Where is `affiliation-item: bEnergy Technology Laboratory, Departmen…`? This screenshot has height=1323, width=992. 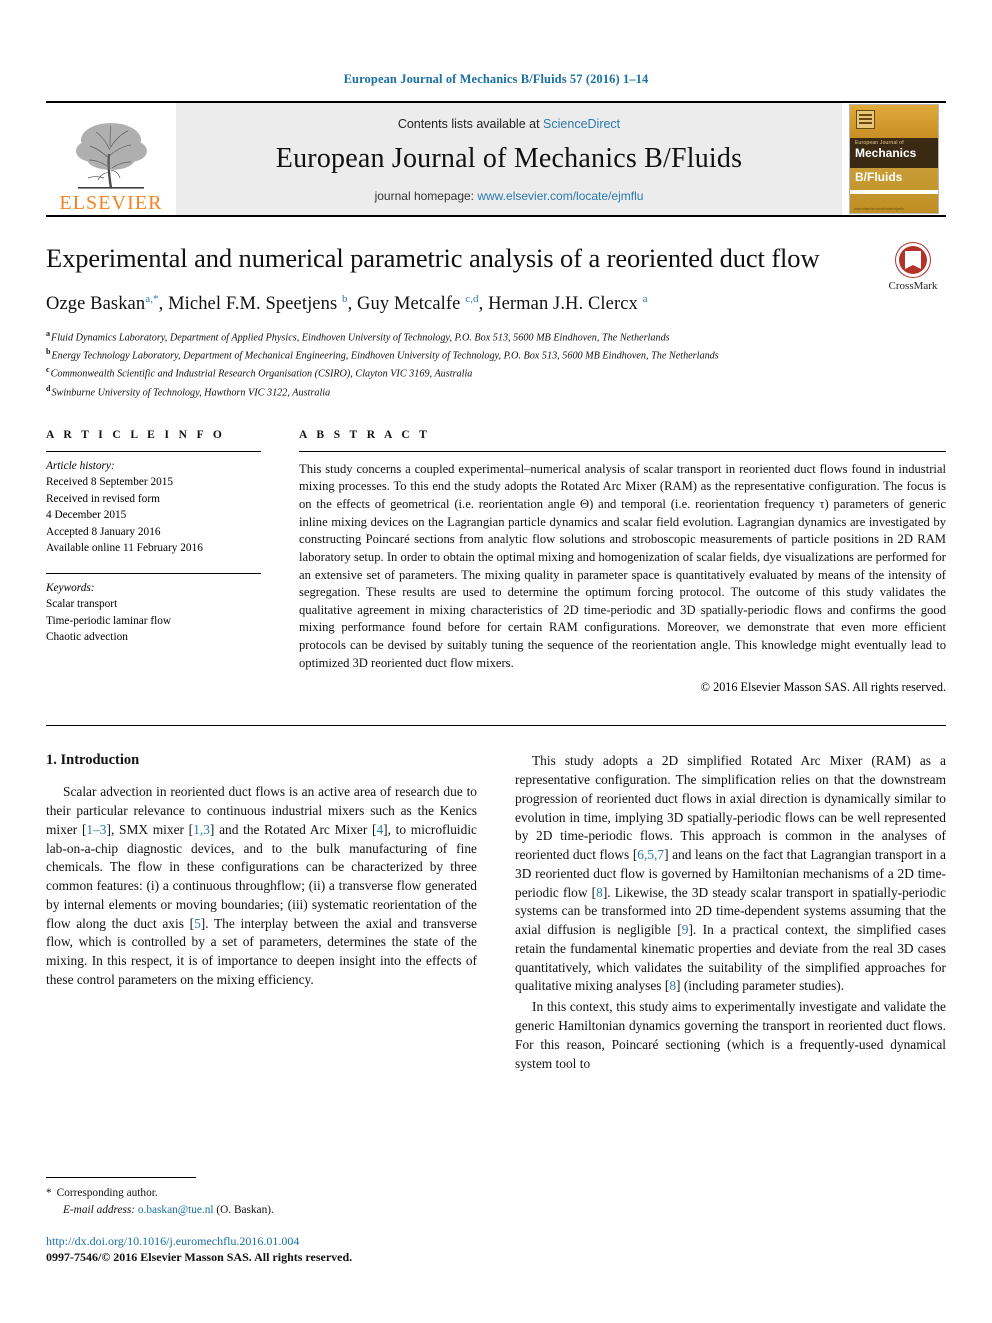 affiliation-item: bEnergy Technology Laboratory, Departmen… is located at coordinates (496, 355).